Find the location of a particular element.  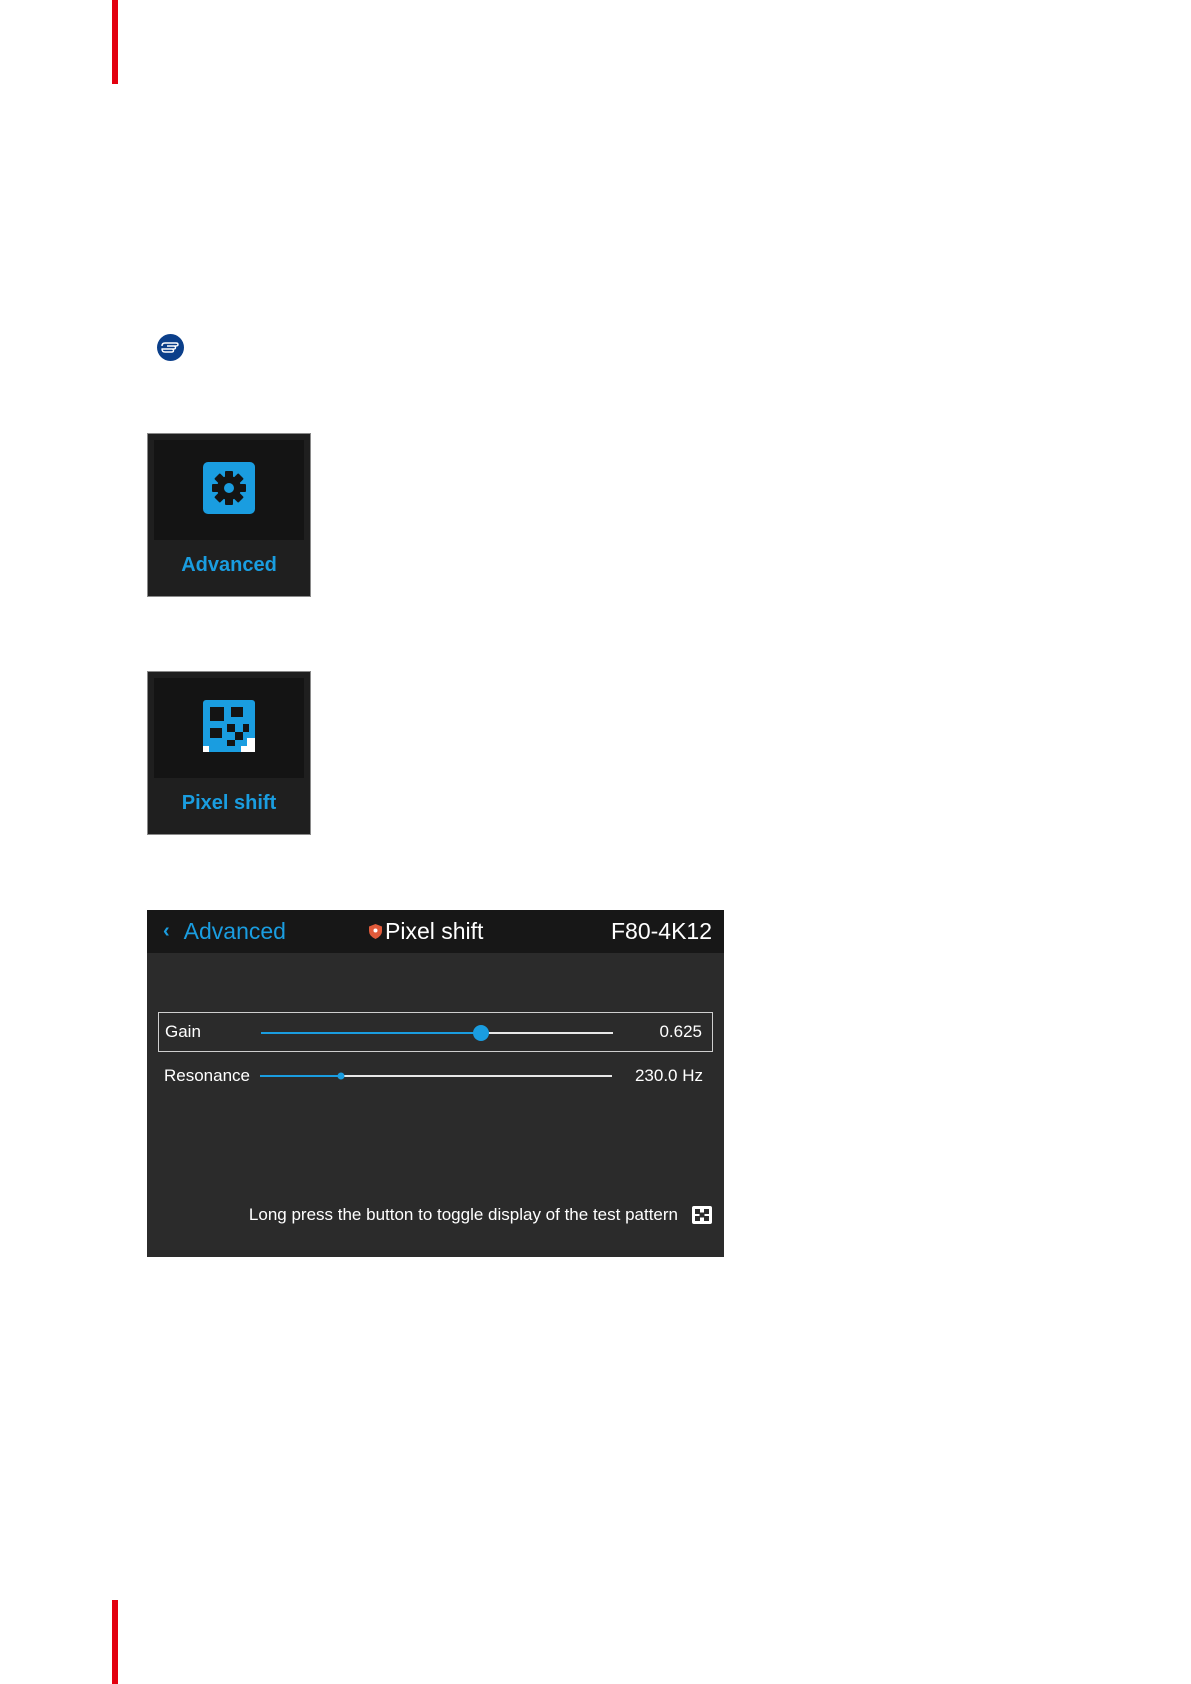

resonance-label: Resonance is located at coordinates (207, 1075).